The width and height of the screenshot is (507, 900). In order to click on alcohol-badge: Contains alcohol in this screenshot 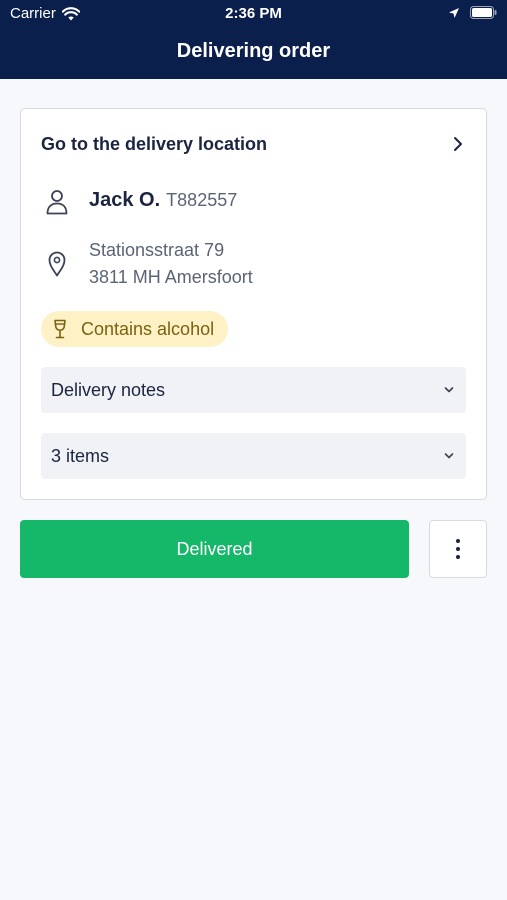, I will do `click(135, 329)`.